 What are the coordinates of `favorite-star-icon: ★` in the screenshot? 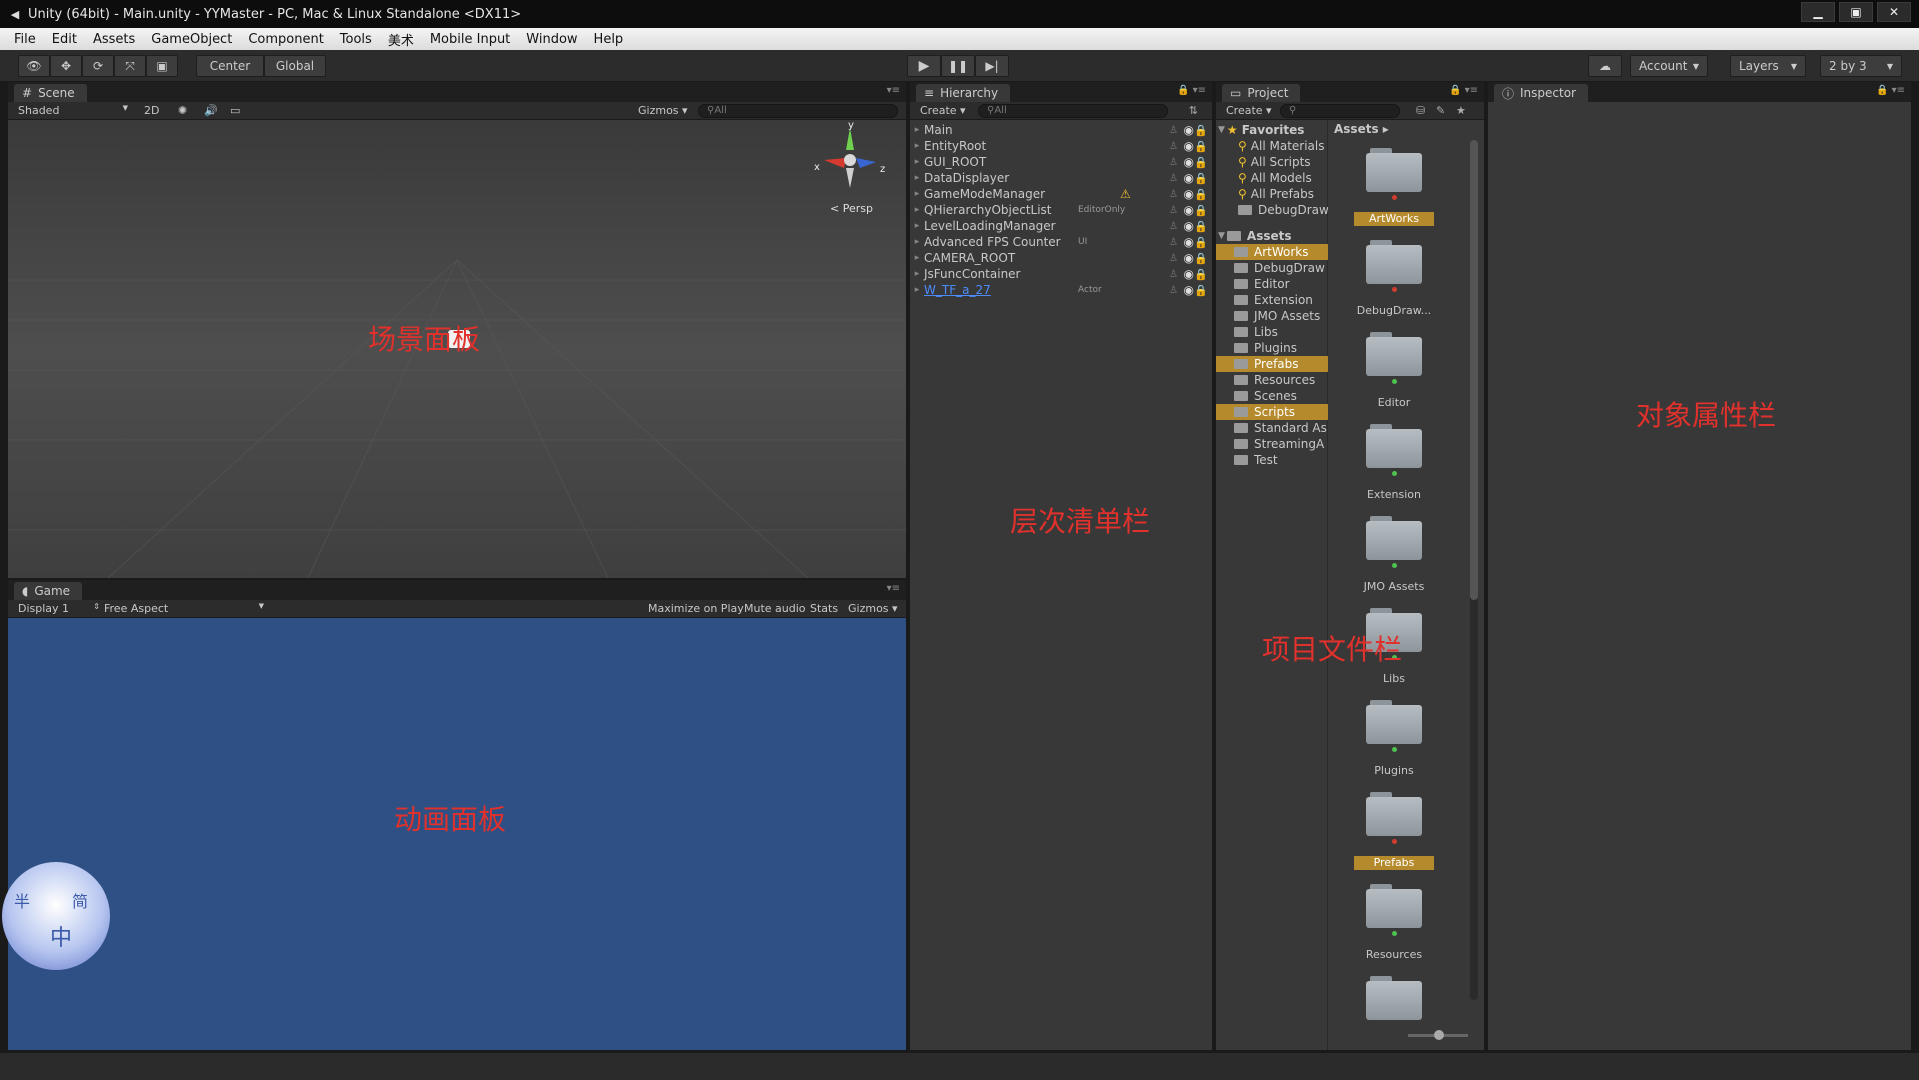 It's located at (1461, 110).